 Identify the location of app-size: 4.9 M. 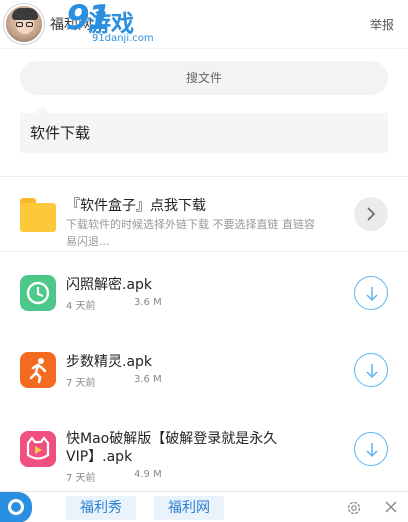
(148, 474).